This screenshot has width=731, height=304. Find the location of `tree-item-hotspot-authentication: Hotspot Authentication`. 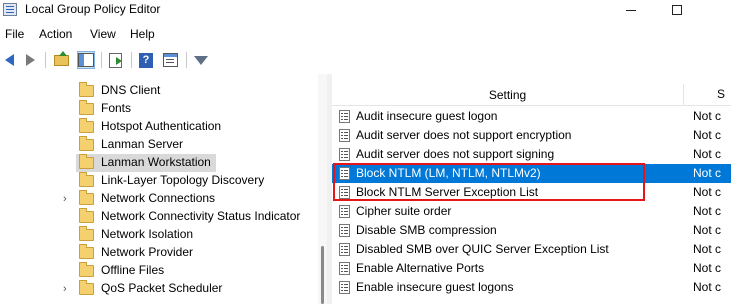

tree-item-hotspot-authentication: Hotspot Authentication is located at coordinates (159, 127).